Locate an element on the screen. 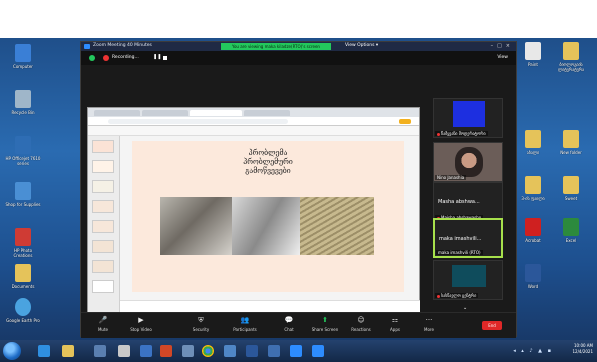 The height and width of the screenshot is (362, 597). chevron-down-icon: ⌄ is located at coordinates (465, 308).